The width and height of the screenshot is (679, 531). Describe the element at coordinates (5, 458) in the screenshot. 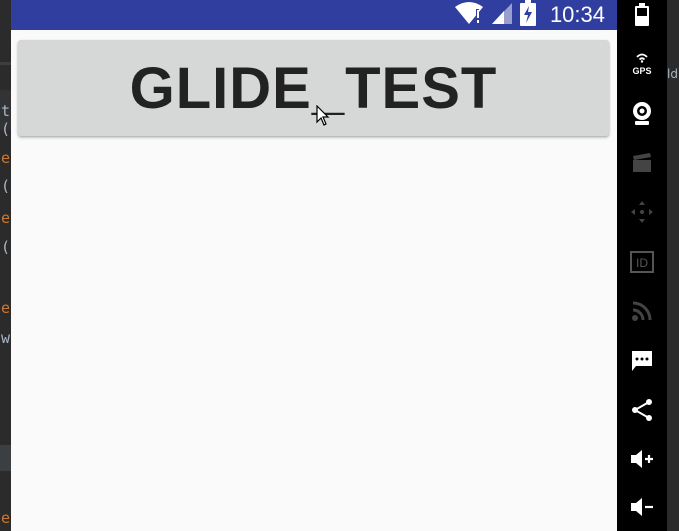

I see `ide-panel-strip` at that location.